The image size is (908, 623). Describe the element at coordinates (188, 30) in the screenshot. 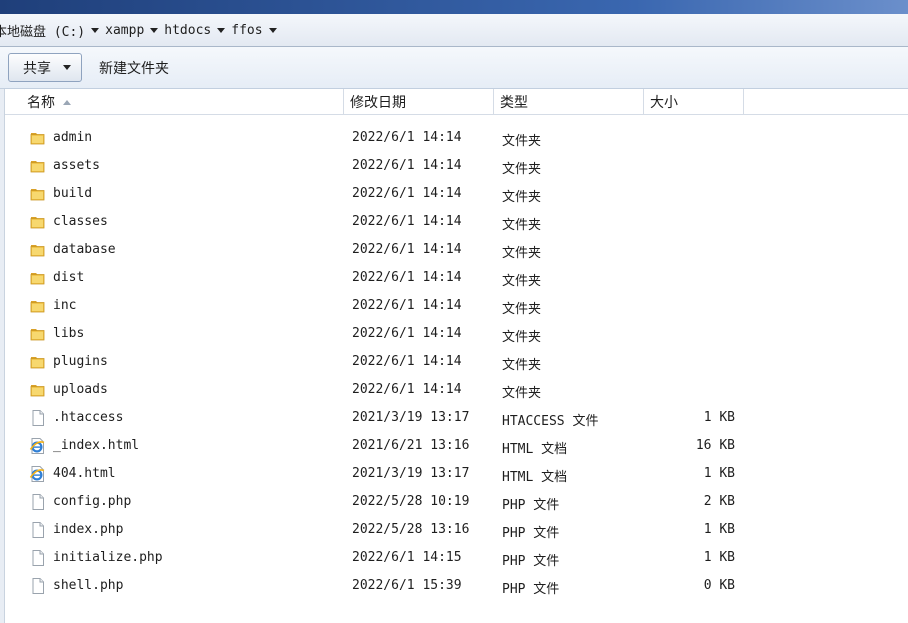

I see `breadcrumb-label: htdocs` at that location.